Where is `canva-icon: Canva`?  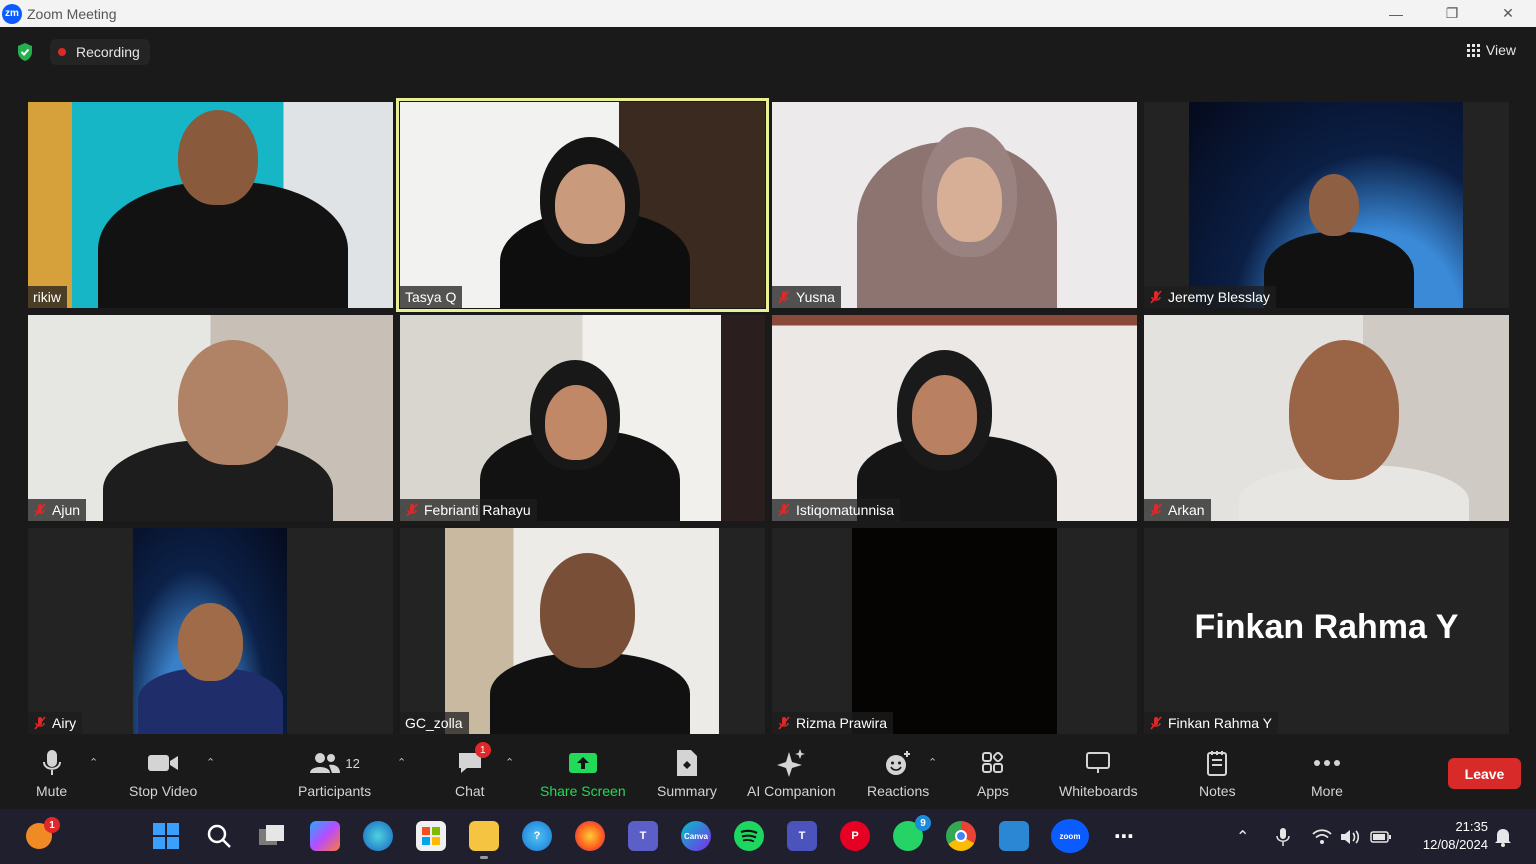 canva-icon: Canva is located at coordinates (696, 836).